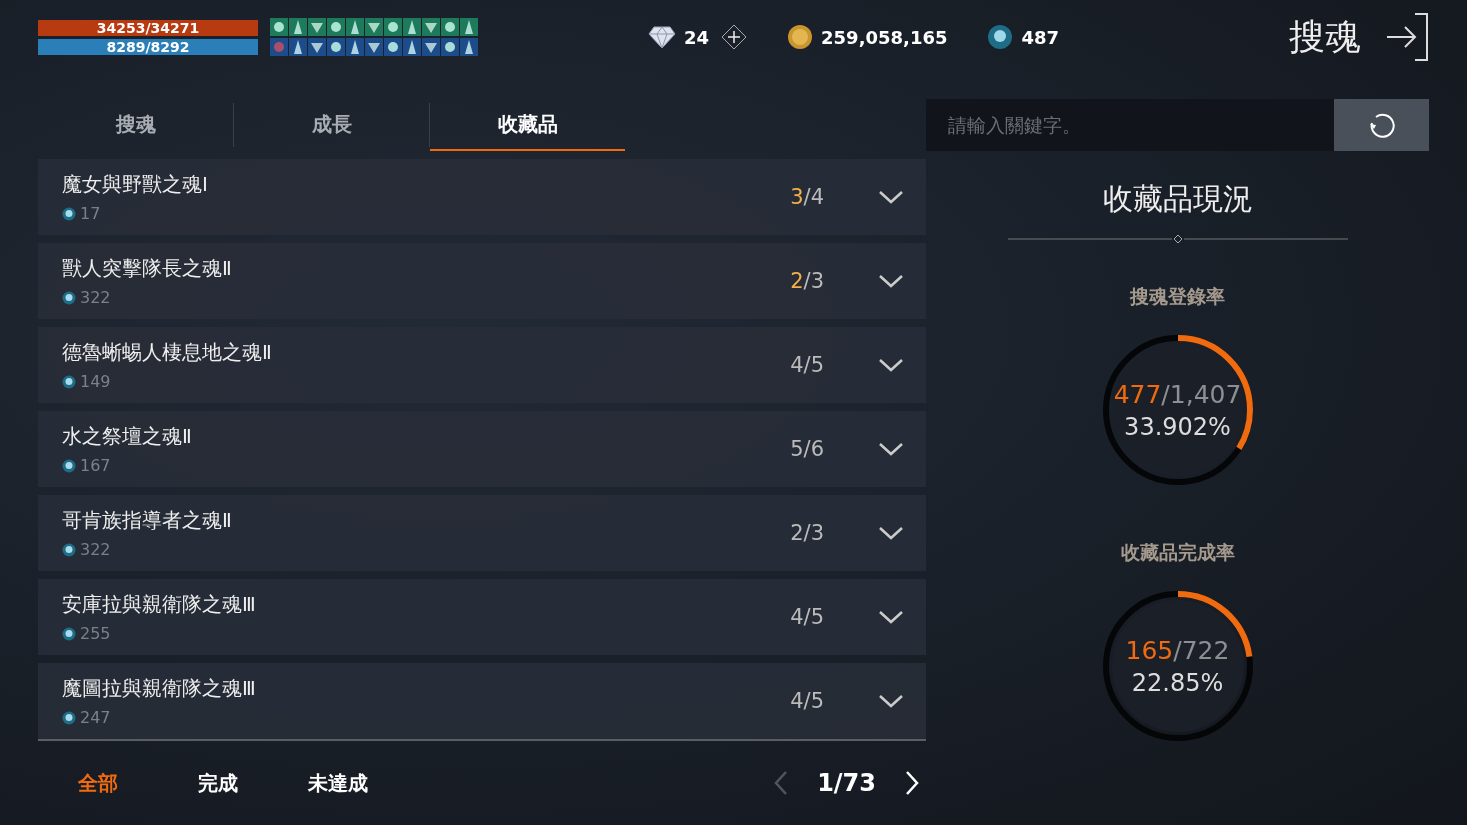  I want to click on soul-count: 255, so click(95, 633).